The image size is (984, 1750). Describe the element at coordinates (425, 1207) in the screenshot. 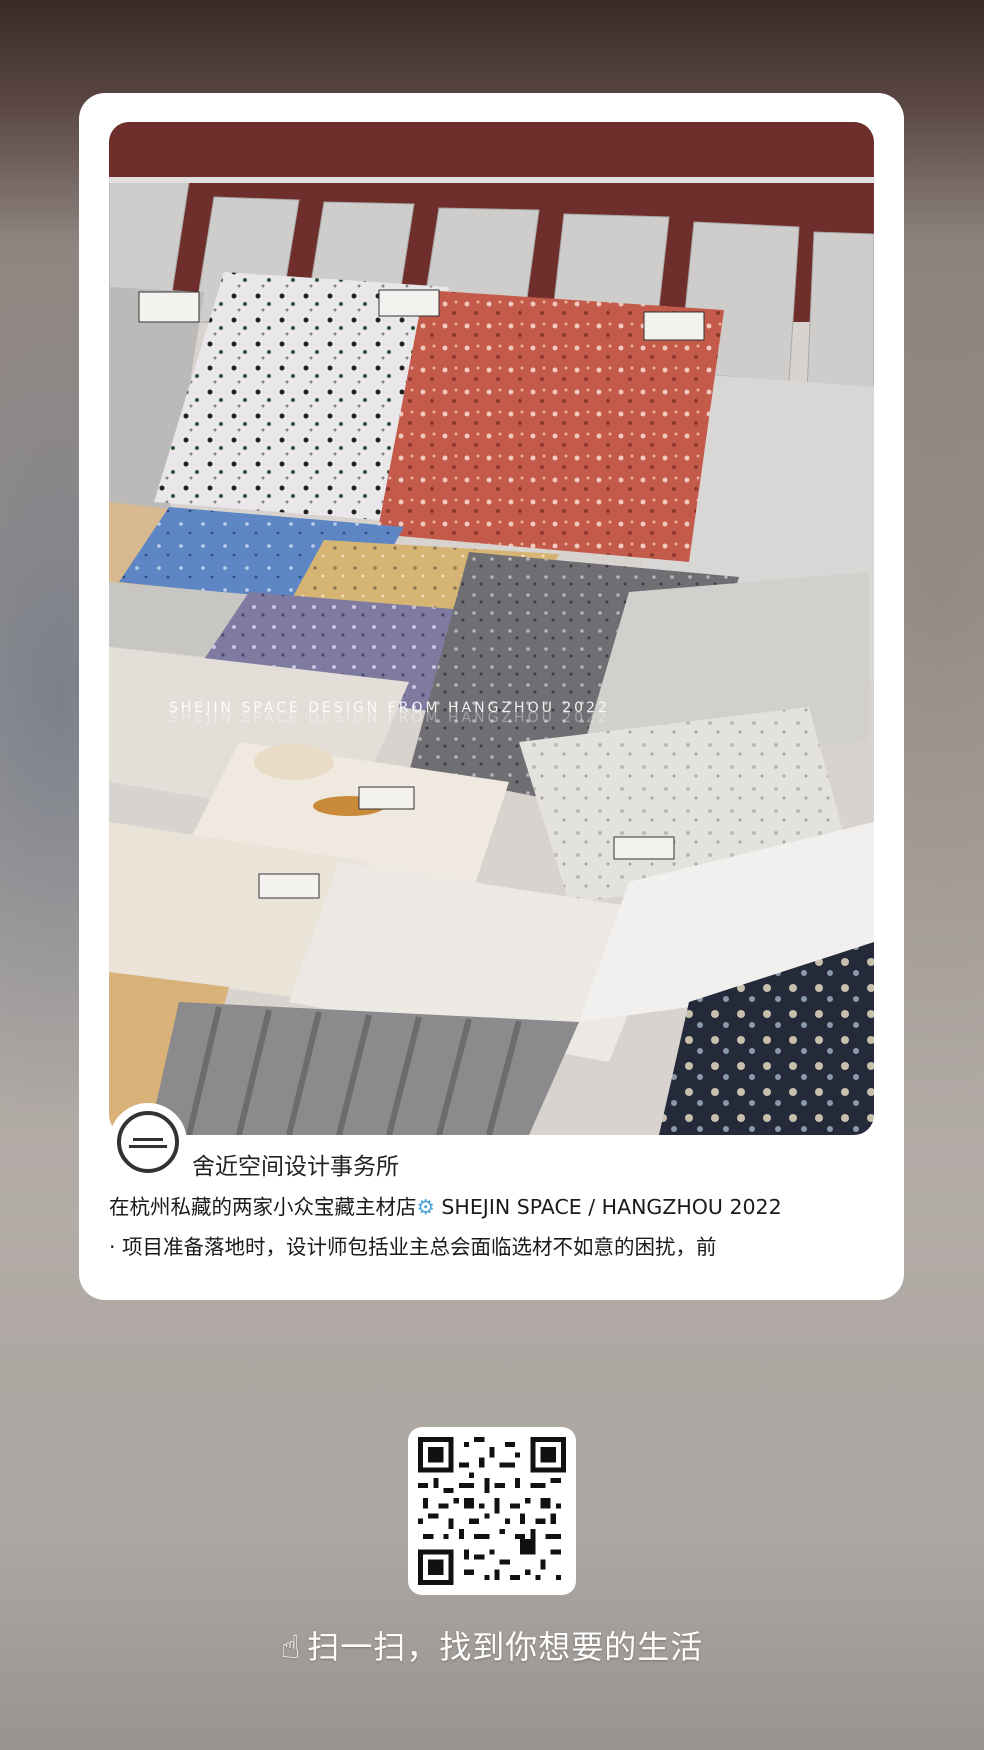

I see `gear-icon: ⚙` at that location.